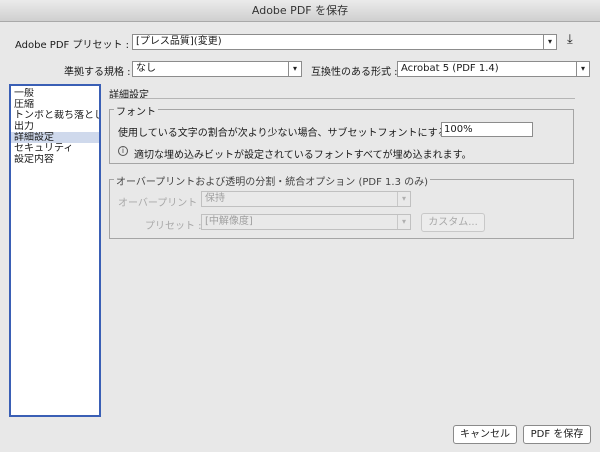 This screenshot has width=600, height=452. Describe the element at coordinates (344, 42) in the screenshot. I see `preset-dropdown: [プレス品質](変更) ▾` at that location.